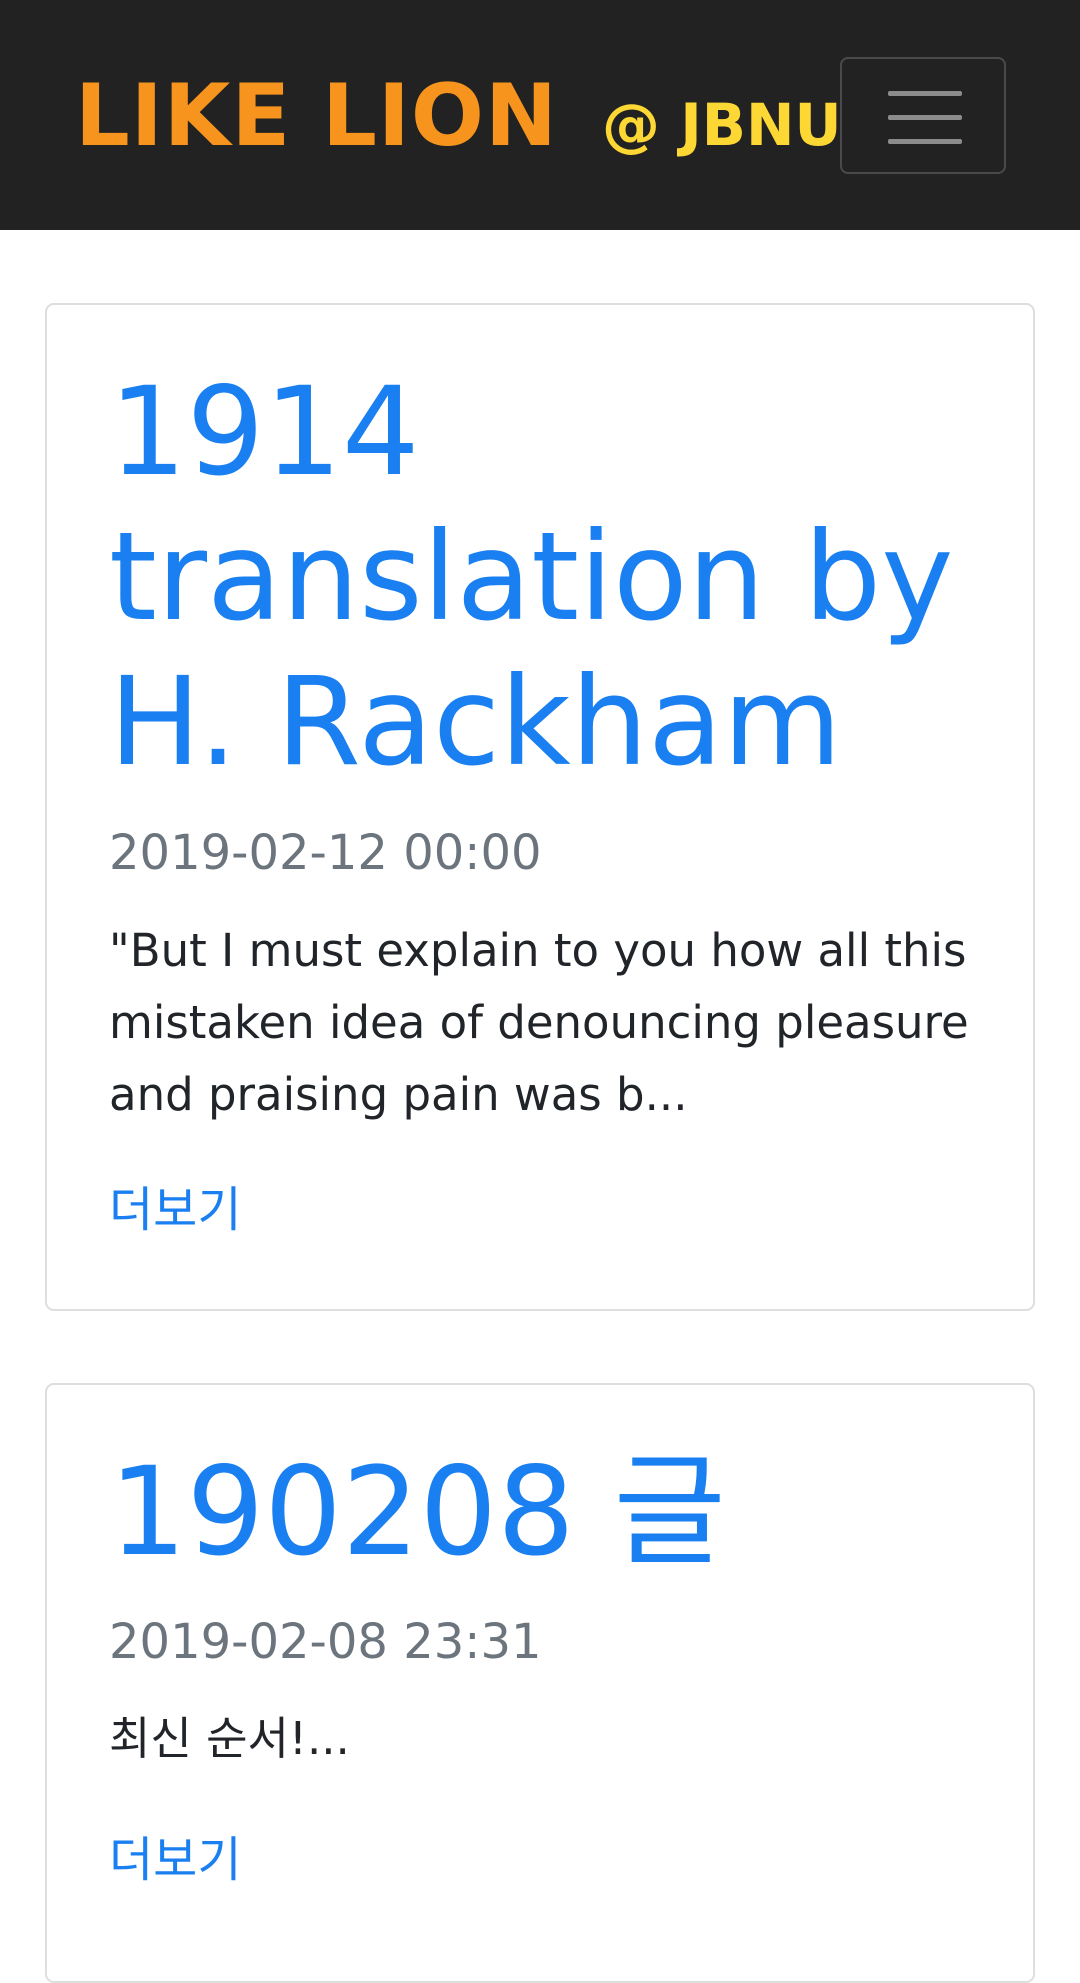  What do you see at coordinates (325, 1642) in the screenshot?
I see `post-date: 2019-02-08 23:31` at bounding box center [325, 1642].